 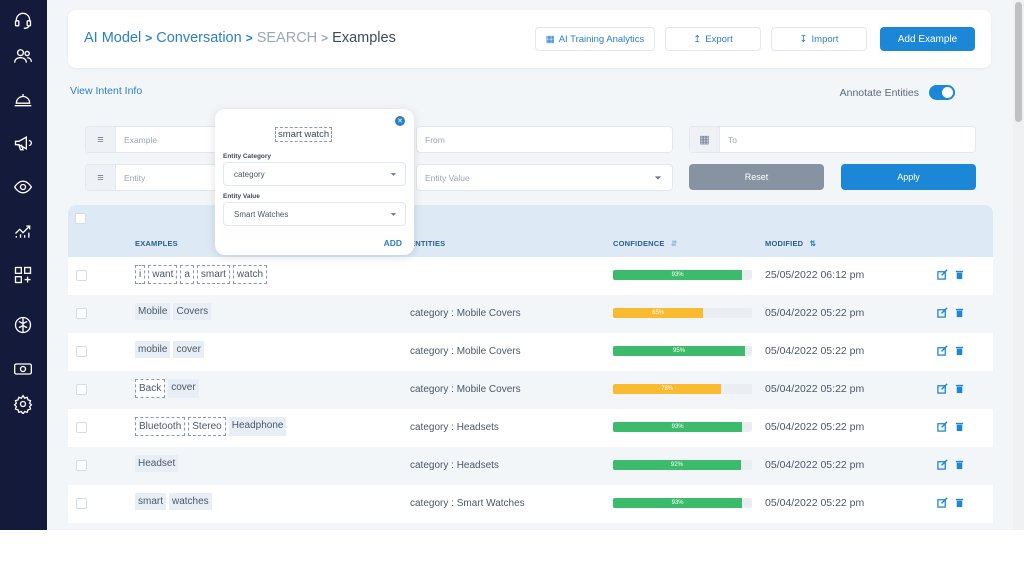 I want to click on example-token: i, so click(x=140, y=274).